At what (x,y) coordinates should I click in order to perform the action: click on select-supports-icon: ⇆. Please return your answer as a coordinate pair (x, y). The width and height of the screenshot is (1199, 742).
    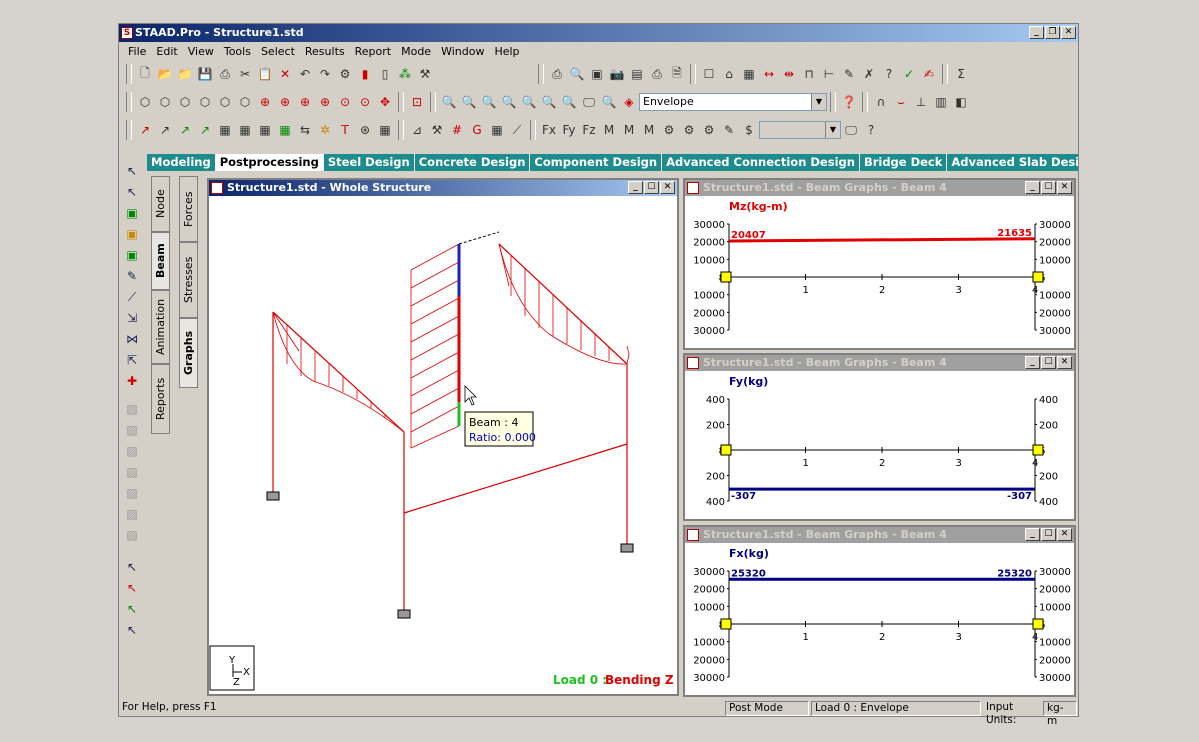
    Looking at the image, I should click on (305, 130).